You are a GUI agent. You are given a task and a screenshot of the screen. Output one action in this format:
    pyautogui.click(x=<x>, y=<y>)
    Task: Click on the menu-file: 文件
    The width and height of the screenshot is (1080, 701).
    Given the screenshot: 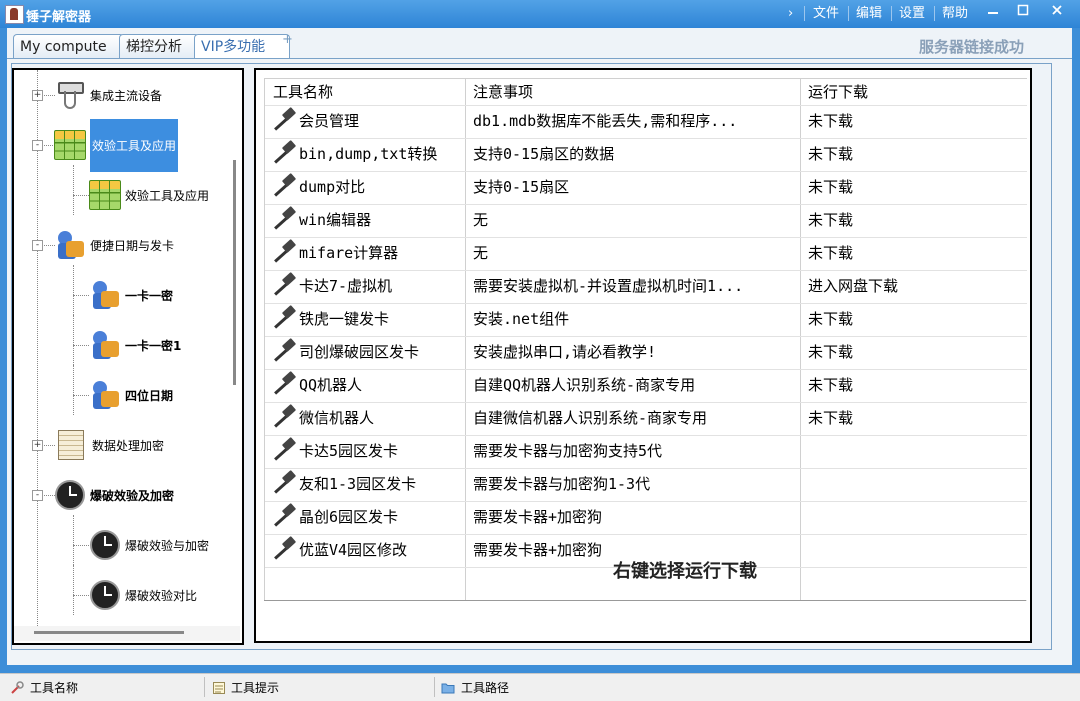 What is the action you would take?
    pyautogui.click(x=826, y=14)
    